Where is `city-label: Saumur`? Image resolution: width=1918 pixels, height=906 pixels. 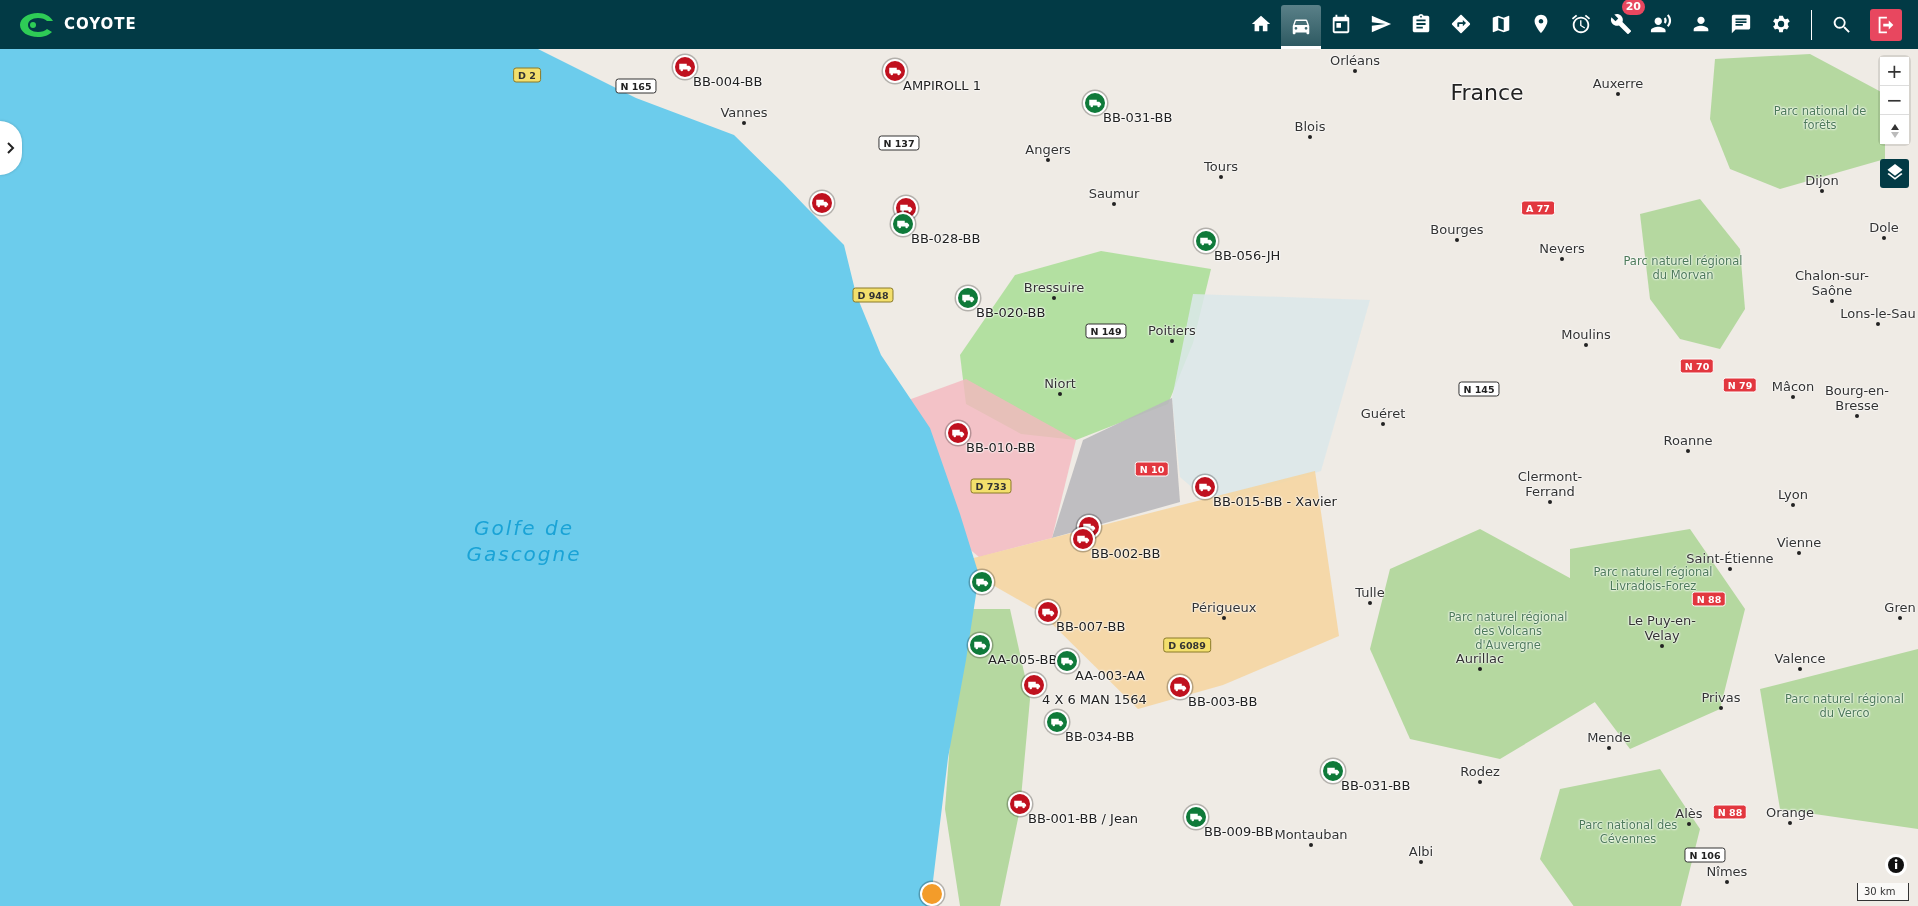
city-label: Saumur is located at coordinates (1114, 193).